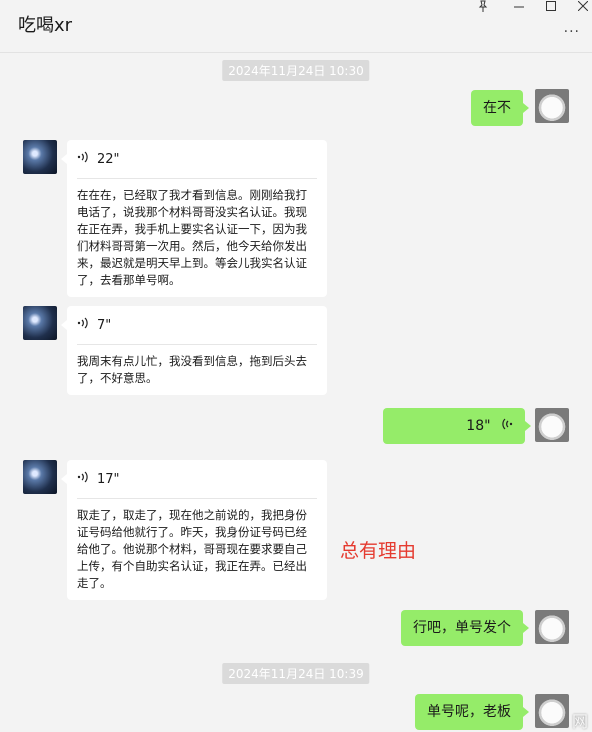  What do you see at coordinates (462, 628) in the screenshot?
I see `message-text: 行吧，单号发个` at bounding box center [462, 628].